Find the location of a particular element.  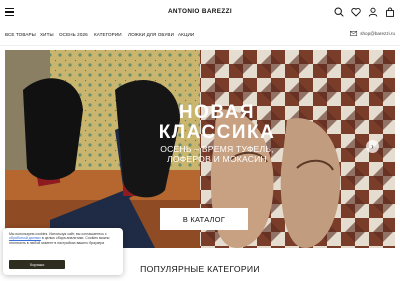

email-link: shop@barezzi.ru is located at coordinates (372, 33).